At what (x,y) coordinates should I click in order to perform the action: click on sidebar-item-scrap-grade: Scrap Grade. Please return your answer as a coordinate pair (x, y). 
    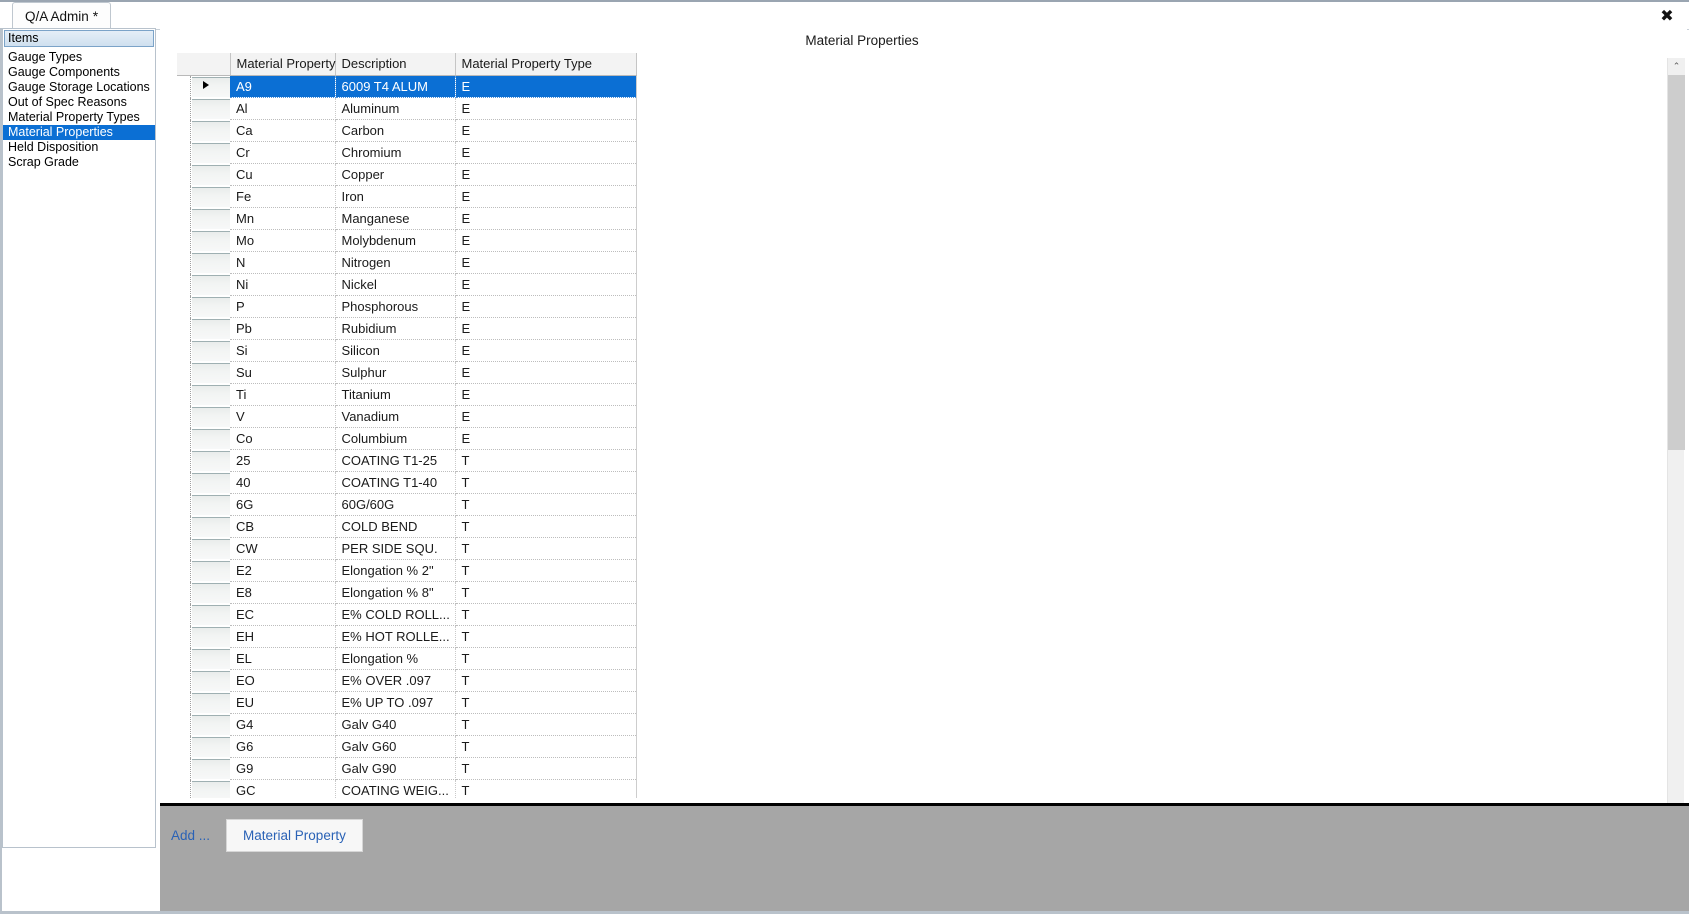
    Looking at the image, I should click on (79, 162).